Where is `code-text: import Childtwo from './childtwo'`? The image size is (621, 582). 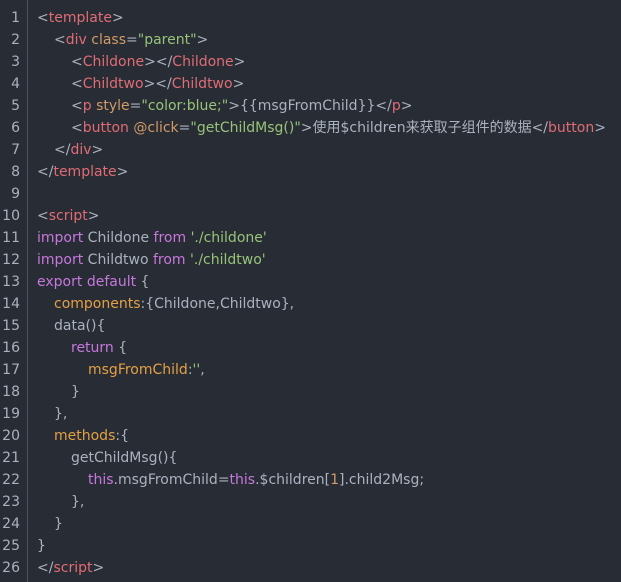 code-text: import Childtwo from './childtwo' is located at coordinates (151, 260).